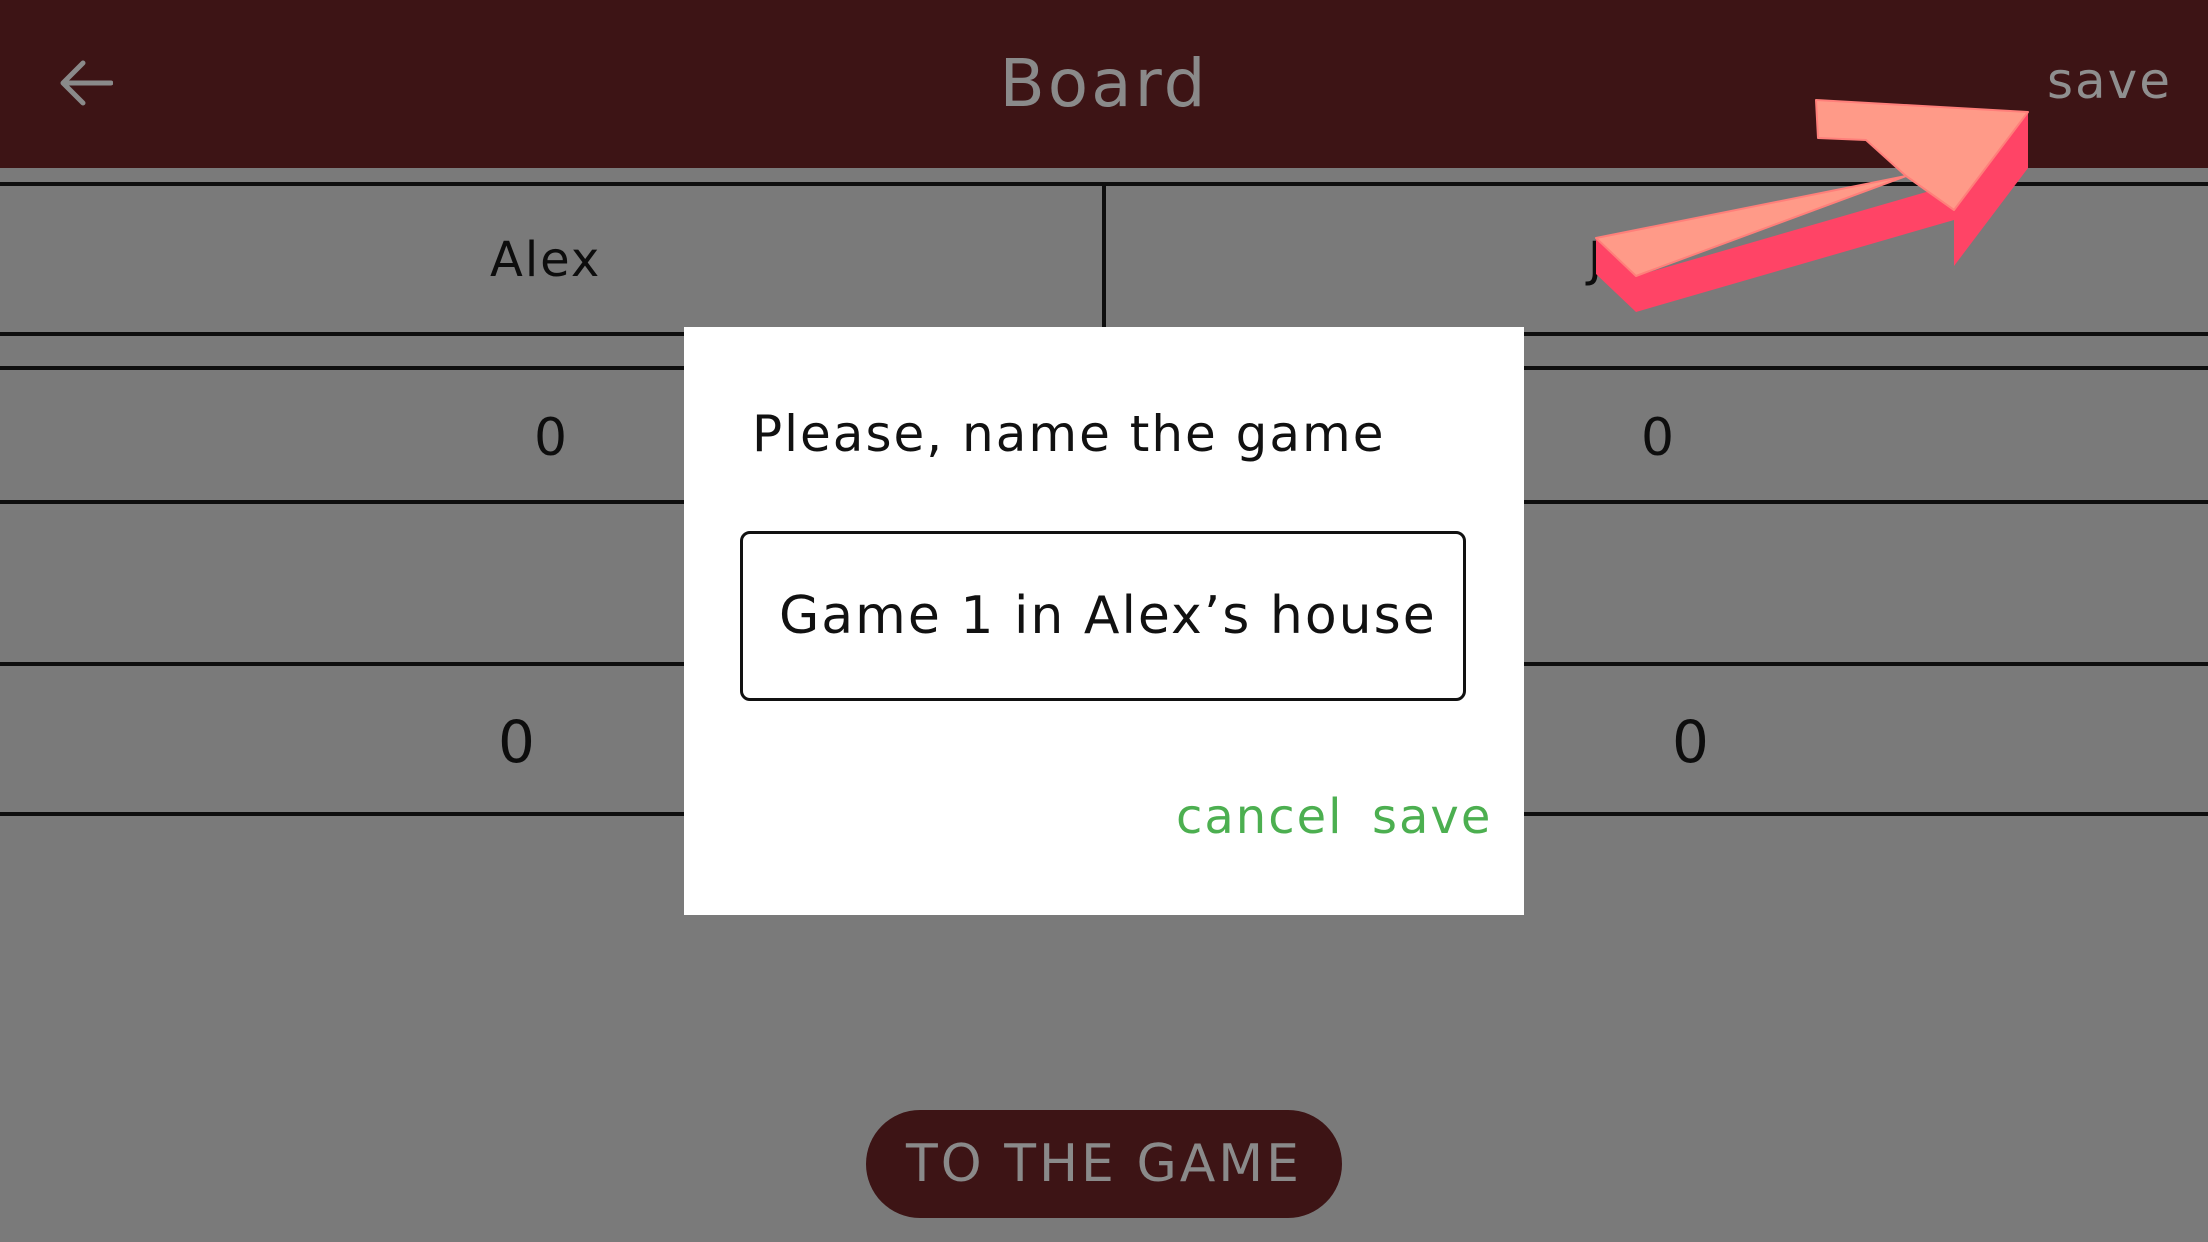 The width and height of the screenshot is (2208, 1242). Describe the element at coordinates (550, 438) in the screenshot. I see `round-score-1: 0` at that location.